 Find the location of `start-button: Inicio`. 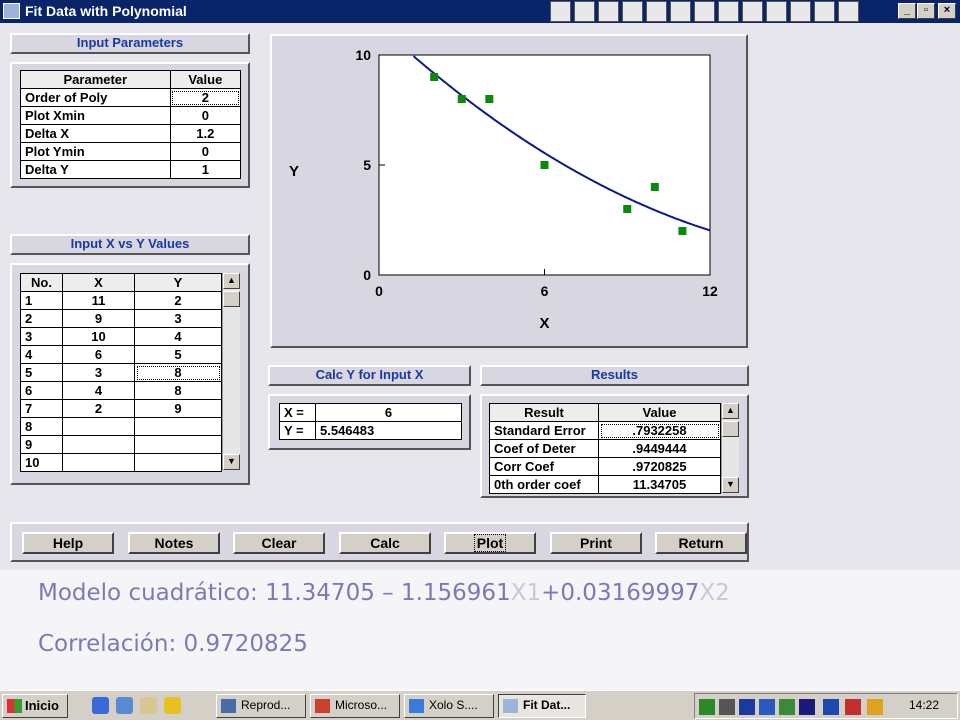

start-button: Inicio is located at coordinates (35, 706).